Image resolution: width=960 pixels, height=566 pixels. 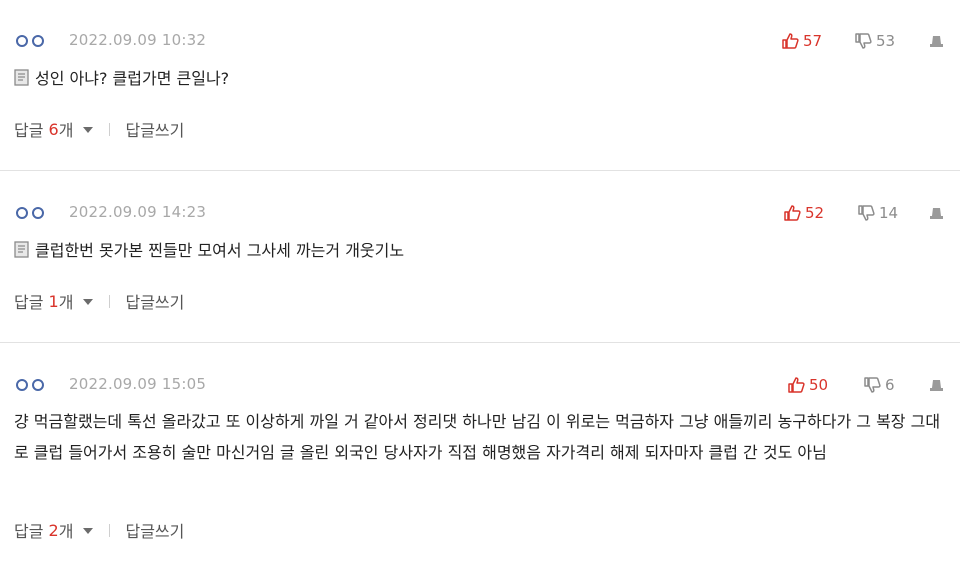 What do you see at coordinates (886, 41) in the screenshot?
I see `dislike-count: 53` at bounding box center [886, 41].